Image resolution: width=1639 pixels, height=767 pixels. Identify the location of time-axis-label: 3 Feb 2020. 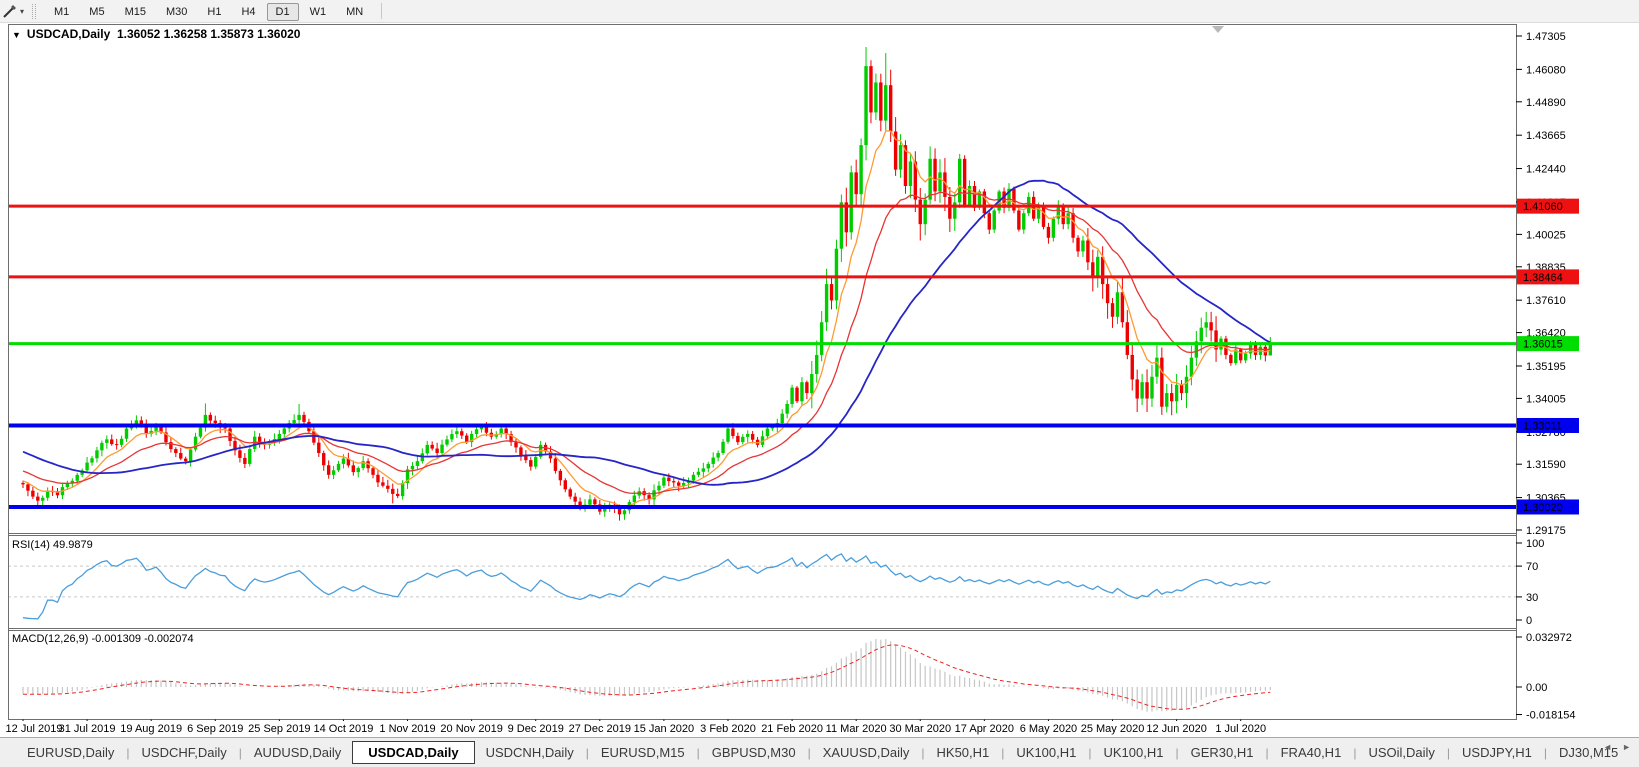
(728, 729).